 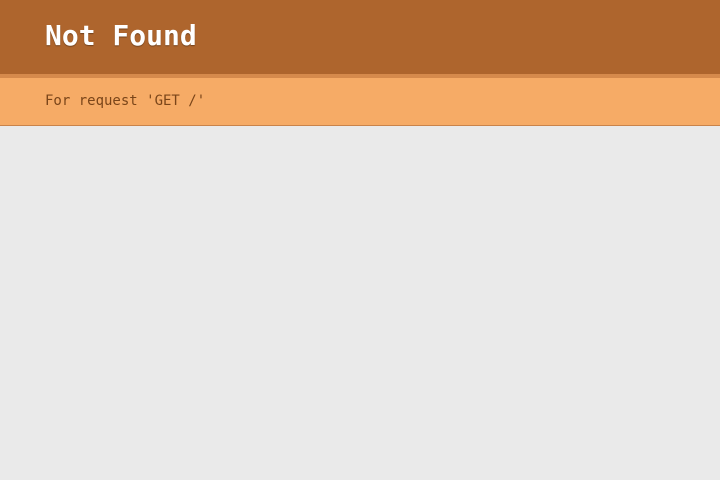 I want to click on request-description: For request 'GET /', so click(x=125, y=101).